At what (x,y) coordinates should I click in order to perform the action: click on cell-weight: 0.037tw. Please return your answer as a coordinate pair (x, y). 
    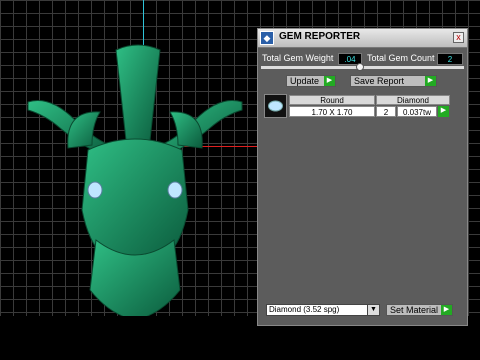
    Looking at the image, I should click on (417, 111).